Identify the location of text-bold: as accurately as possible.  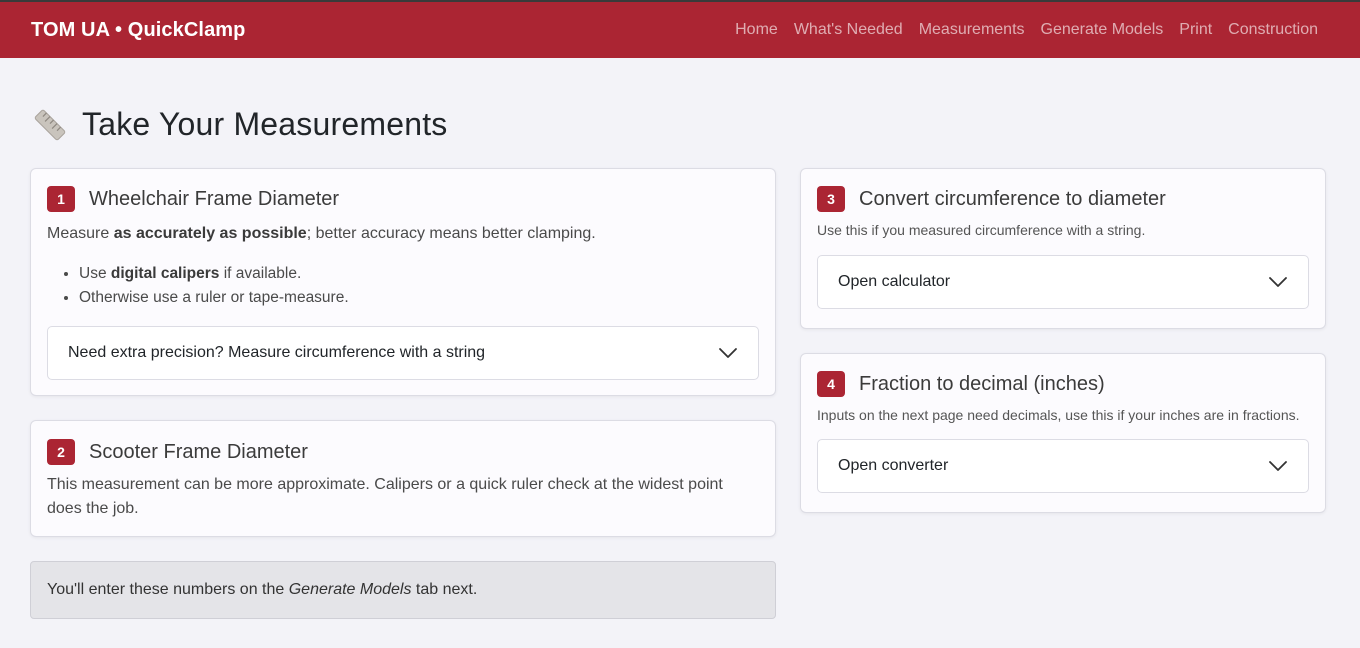
(210, 233).